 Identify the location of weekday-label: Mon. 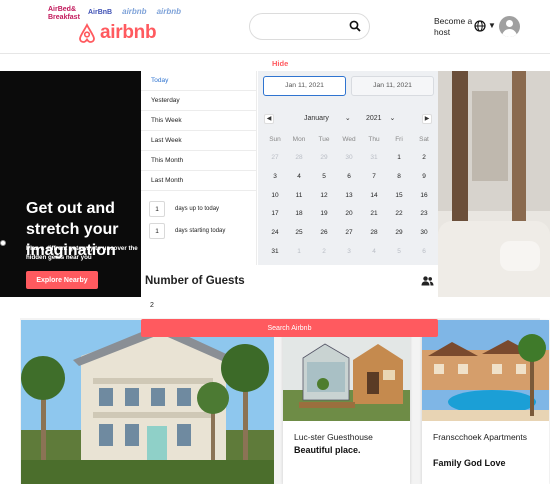
(299, 139).